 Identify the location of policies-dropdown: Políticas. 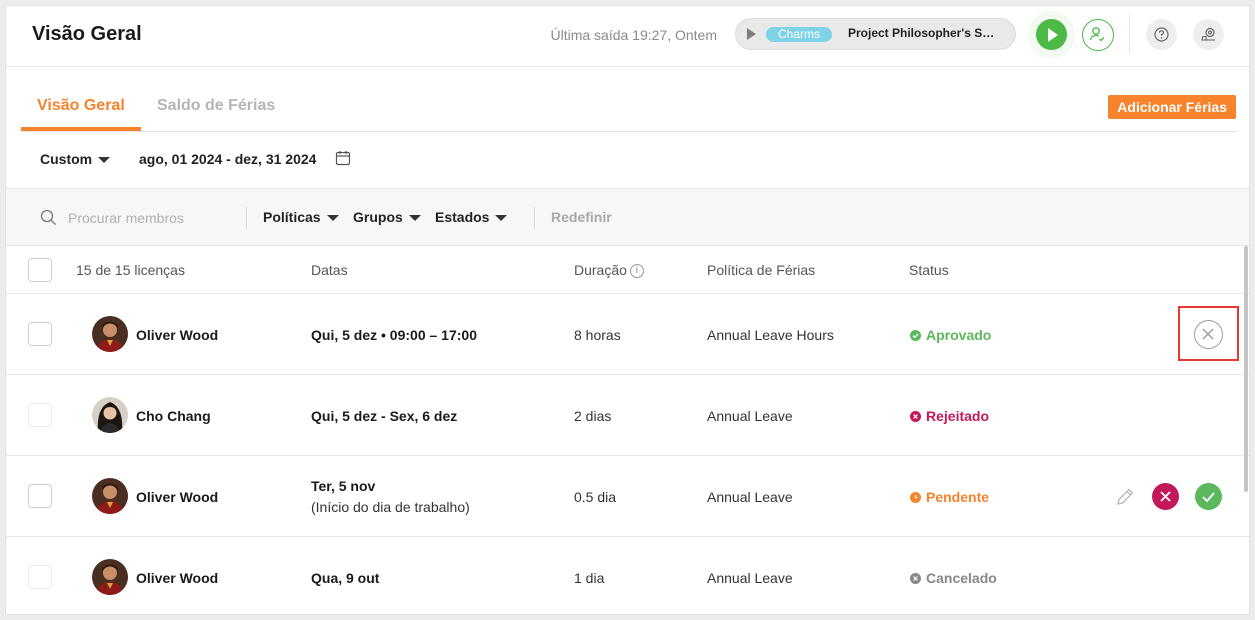
(301, 217).